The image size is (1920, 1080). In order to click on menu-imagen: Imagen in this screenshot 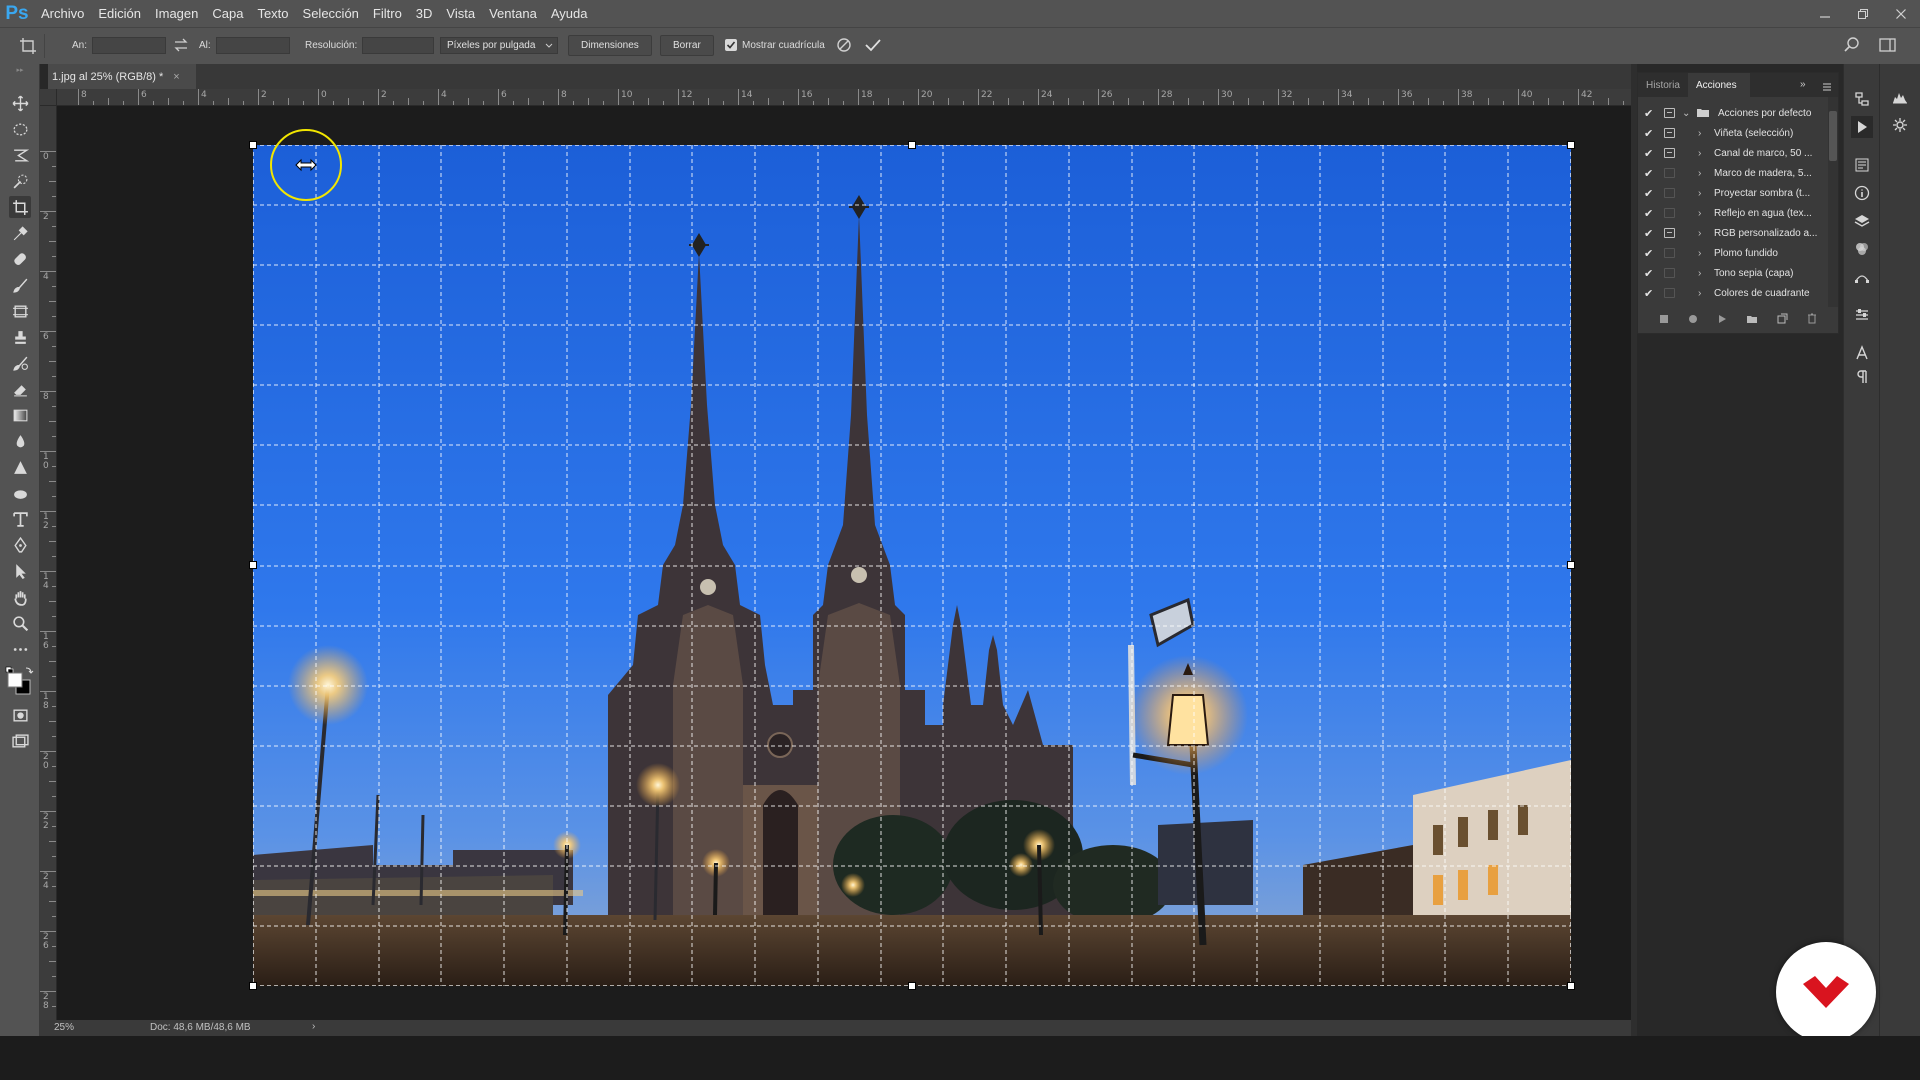, I will do `click(176, 13)`.